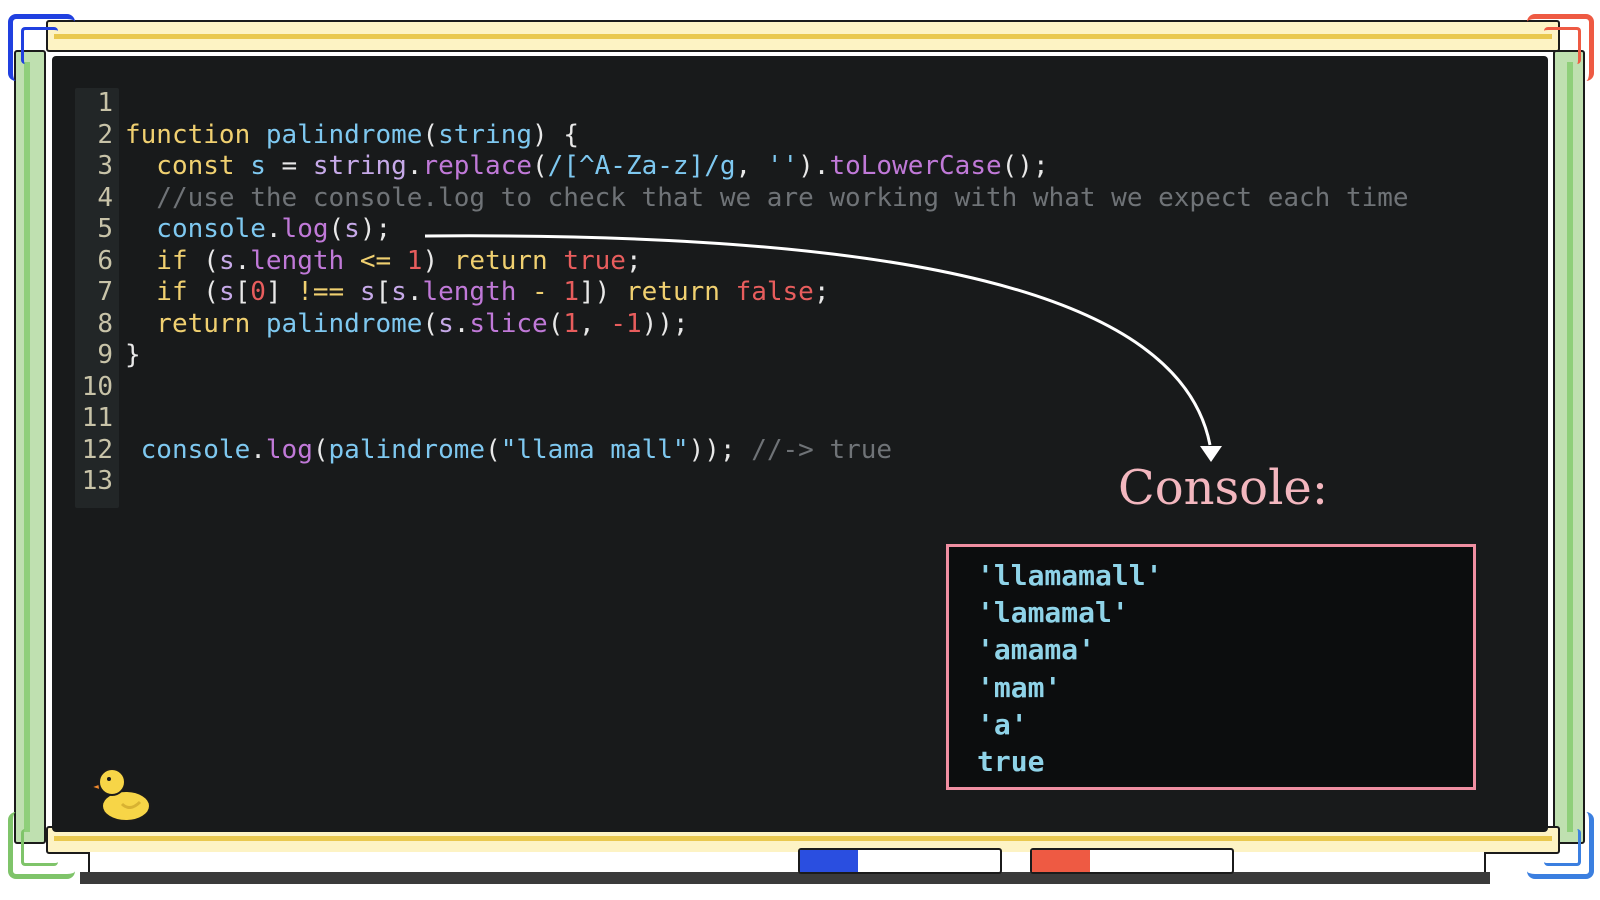  What do you see at coordinates (1132, 861) in the screenshot?
I see `red-marker-icon` at bounding box center [1132, 861].